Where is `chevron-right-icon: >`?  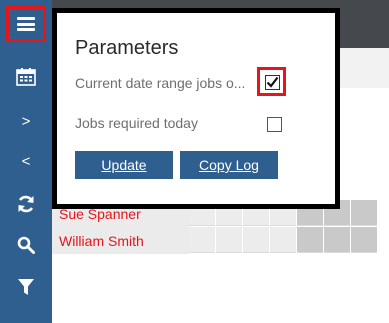 chevron-right-icon: > is located at coordinates (26, 121).